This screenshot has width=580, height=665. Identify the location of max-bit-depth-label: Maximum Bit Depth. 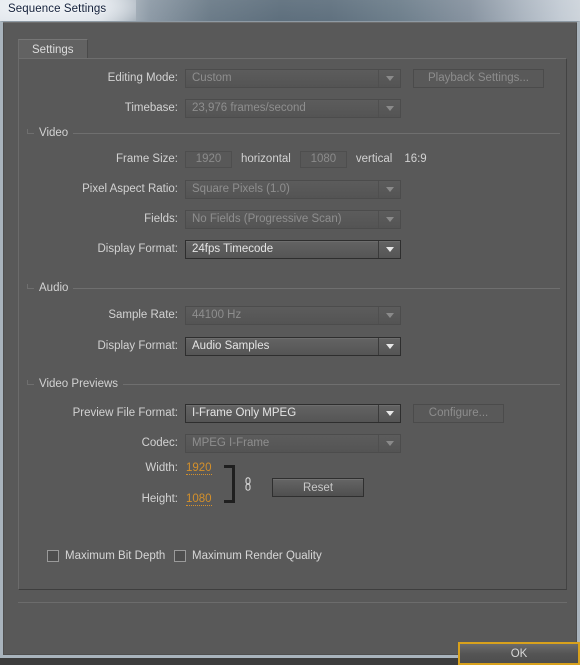
(115, 556).